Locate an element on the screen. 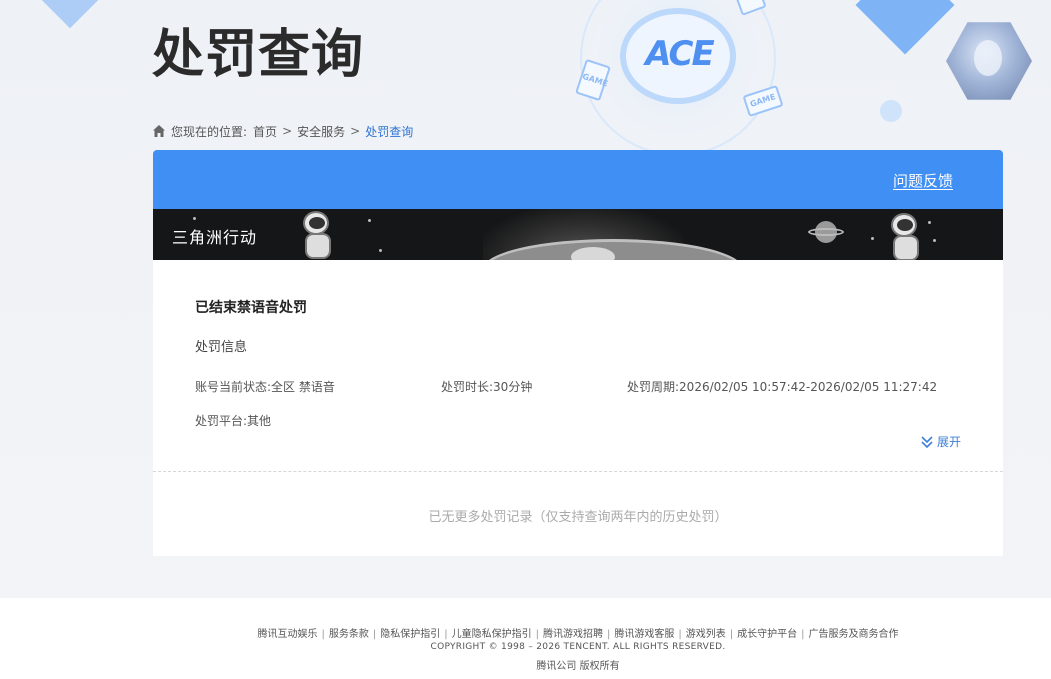  game-banner: 三角洲行动 is located at coordinates (578, 234).